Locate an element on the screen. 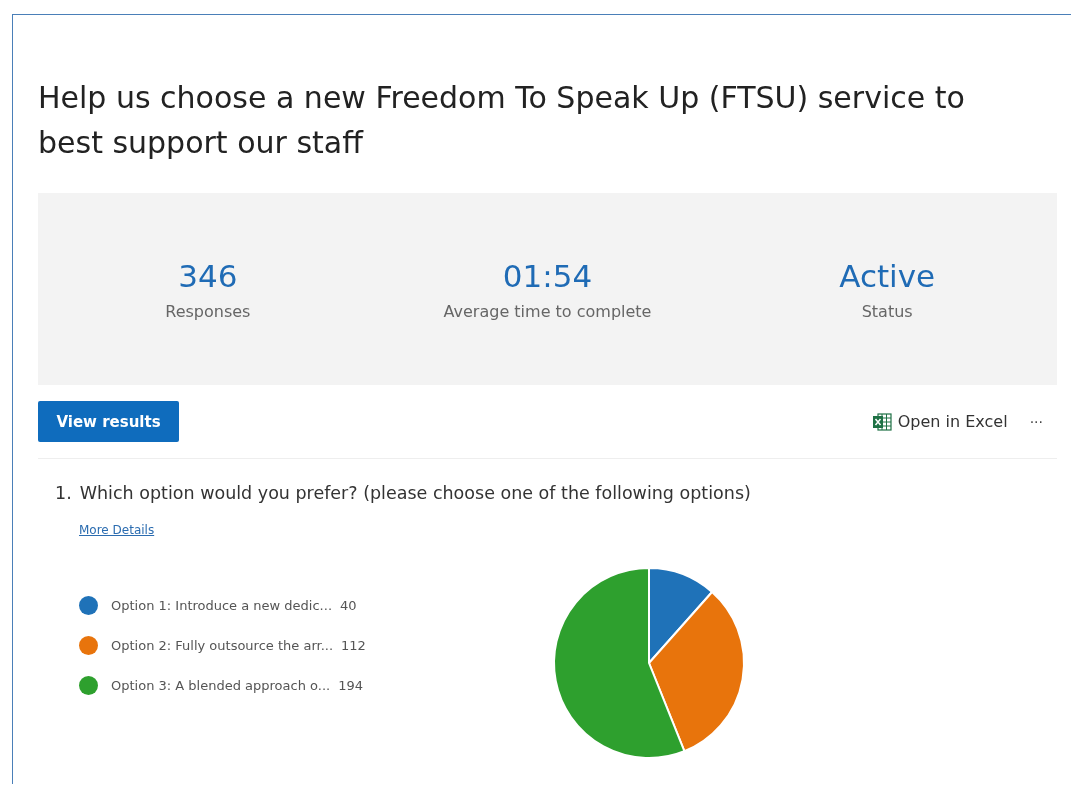 Image resolution: width=1071 pixels, height=799 pixels. stat-label: Responses is located at coordinates (208, 311).